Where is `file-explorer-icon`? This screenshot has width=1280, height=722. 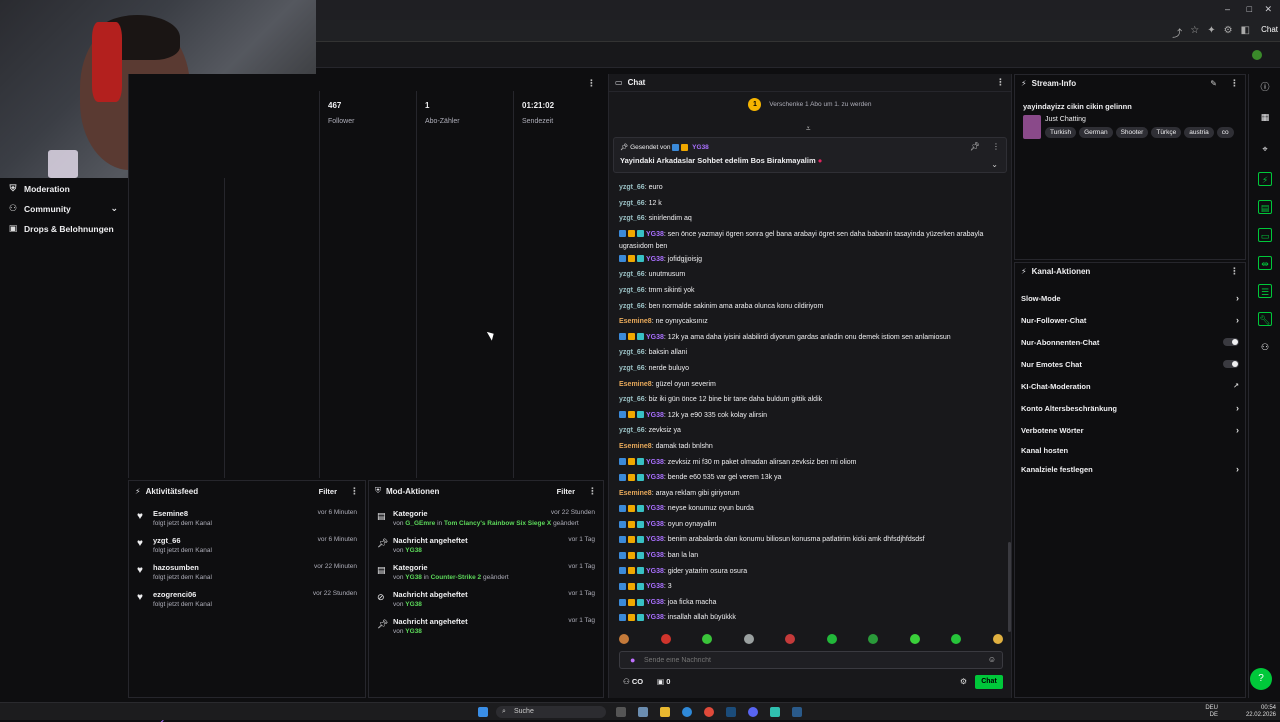 file-explorer-icon is located at coordinates (665, 712).